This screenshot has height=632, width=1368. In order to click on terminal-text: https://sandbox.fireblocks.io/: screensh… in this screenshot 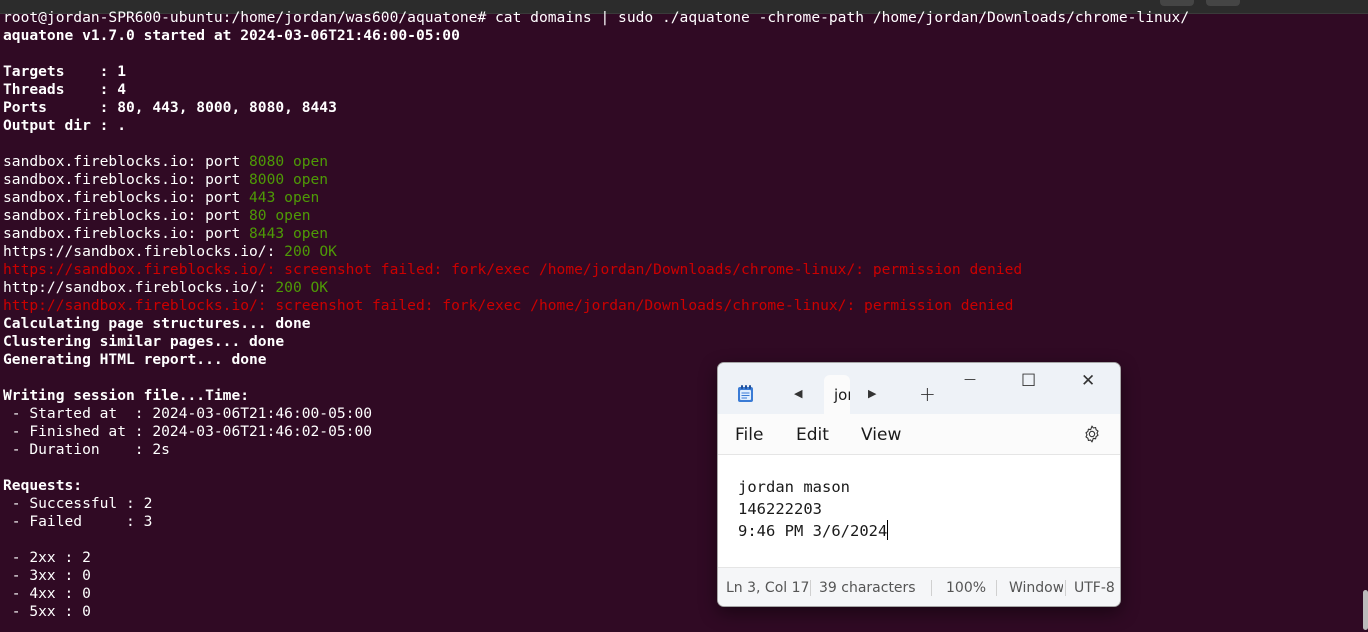, I will do `click(513, 269)`.